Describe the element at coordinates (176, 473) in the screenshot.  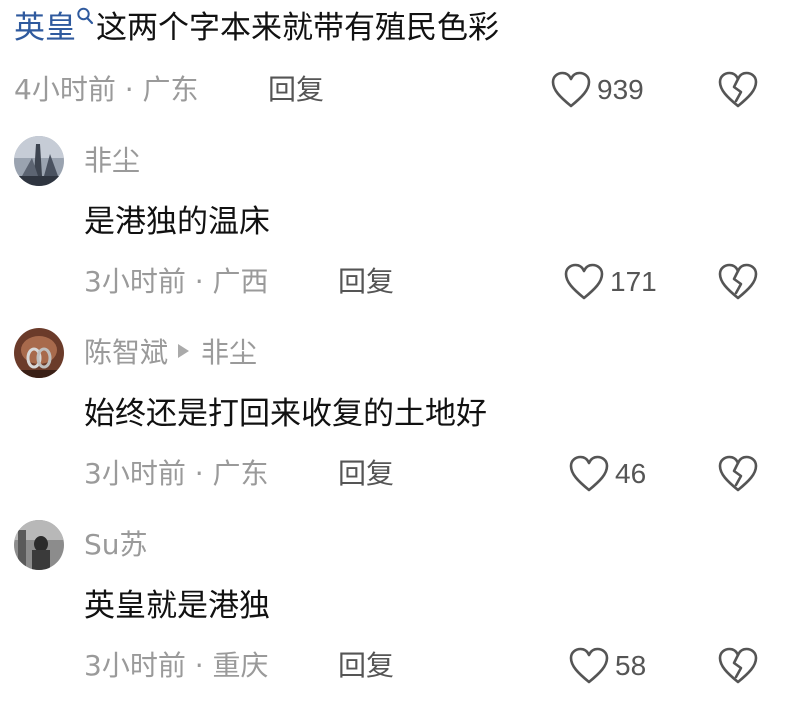
I see `comment-meta: 3小时前 · 广东` at that location.